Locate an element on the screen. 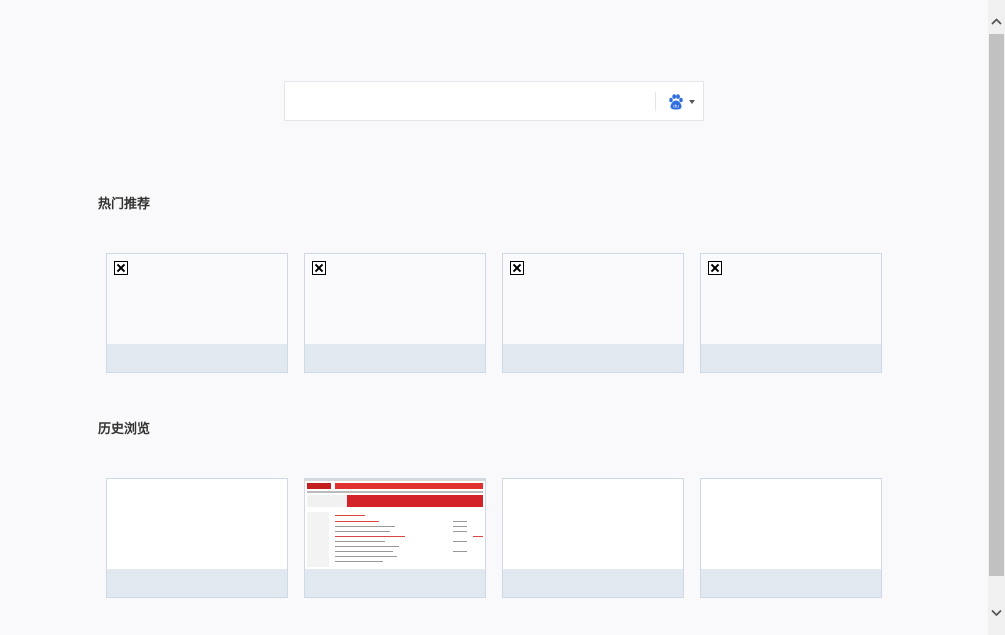 Image resolution: width=1005 pixels, height=635 pixels. scrollbar-thumb is located at coordinates (996, 305).